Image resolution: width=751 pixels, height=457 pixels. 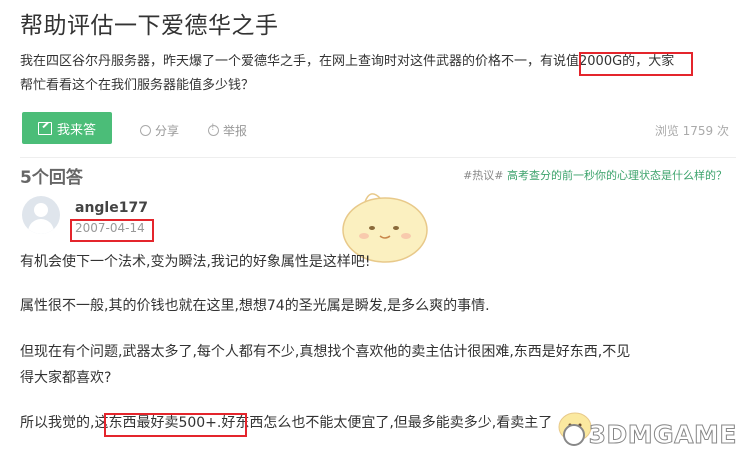 I want to click on hot-tag: #热议#, so click(x=483, y=175).